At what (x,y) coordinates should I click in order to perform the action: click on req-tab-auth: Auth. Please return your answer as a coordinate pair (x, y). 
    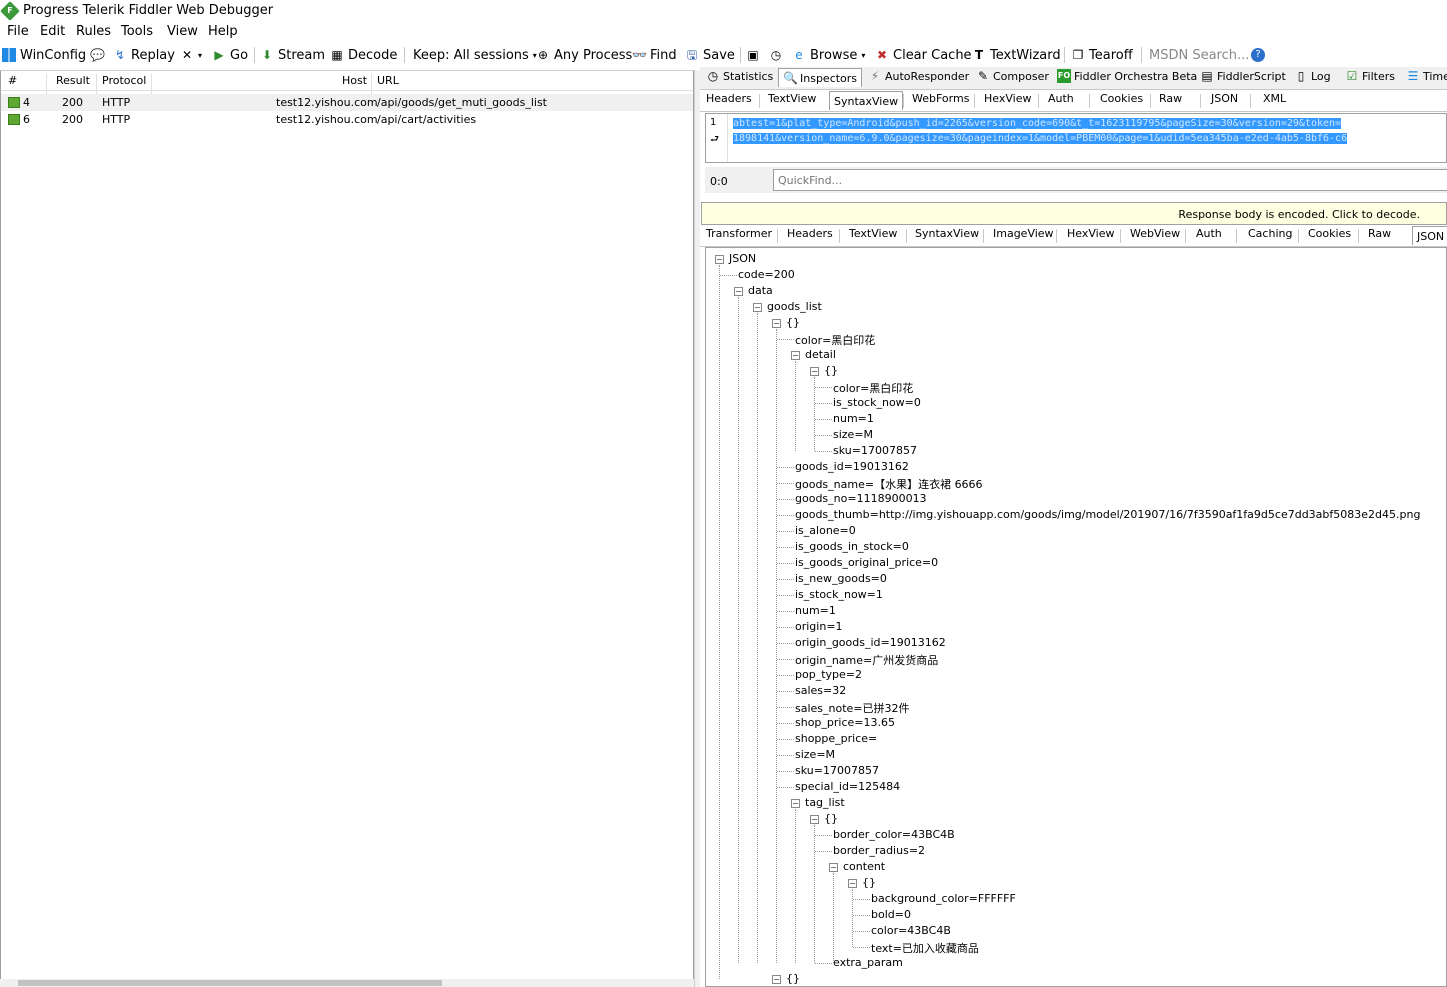
    Looking at the image, I should click on (1061, 98).